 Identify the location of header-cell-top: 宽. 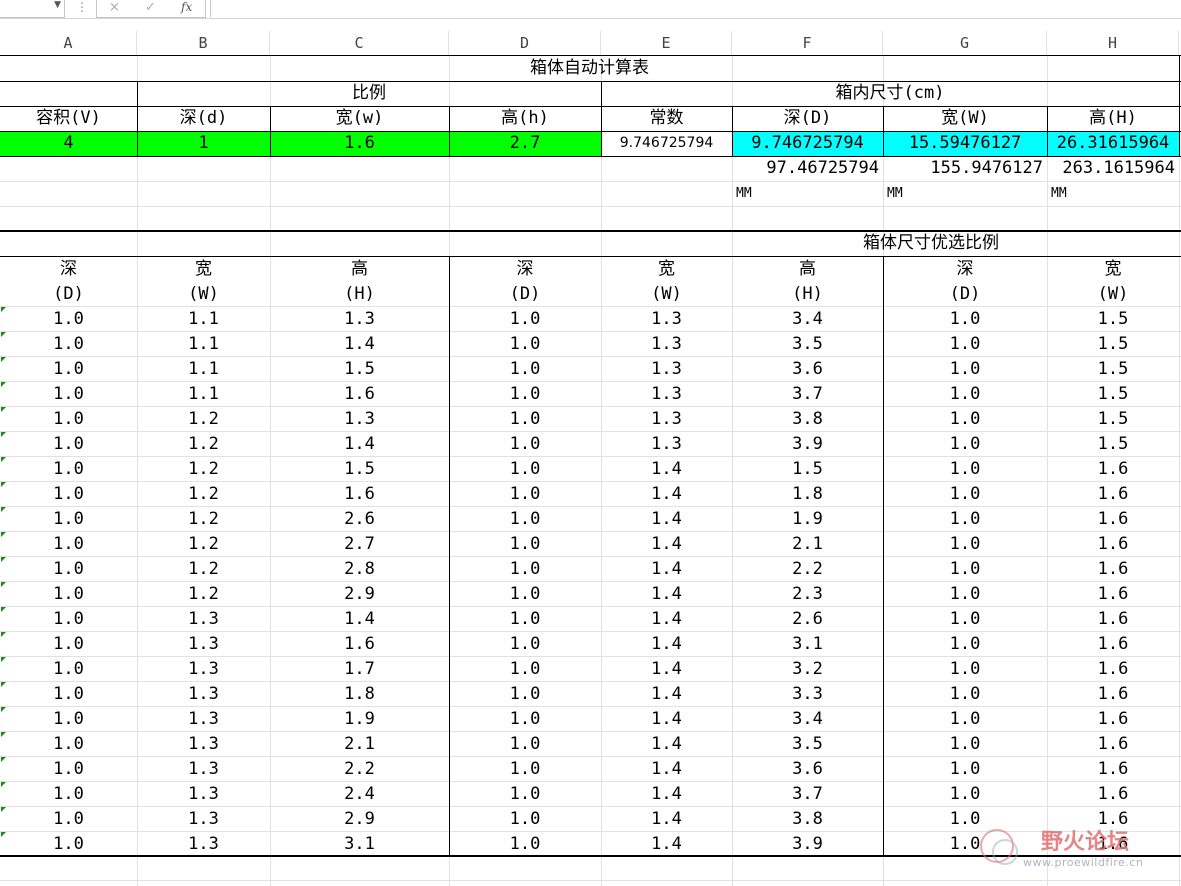
(203, 269).